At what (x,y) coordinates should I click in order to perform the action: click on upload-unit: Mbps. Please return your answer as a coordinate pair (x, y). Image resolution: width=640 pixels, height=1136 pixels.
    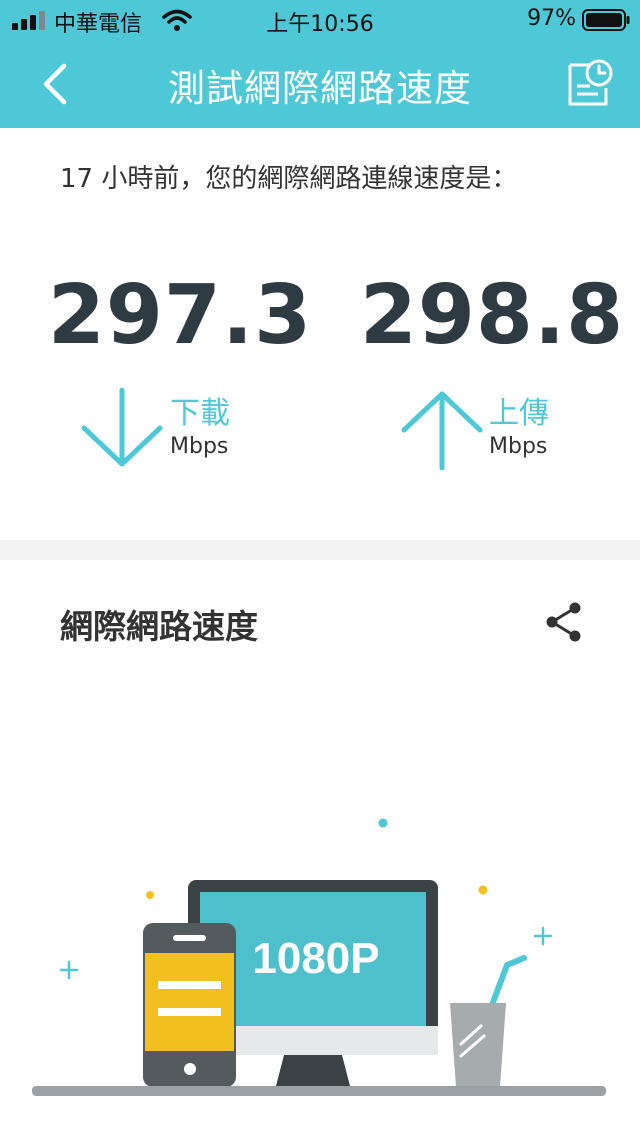
    Looking at the image, I should click on (518, 446).